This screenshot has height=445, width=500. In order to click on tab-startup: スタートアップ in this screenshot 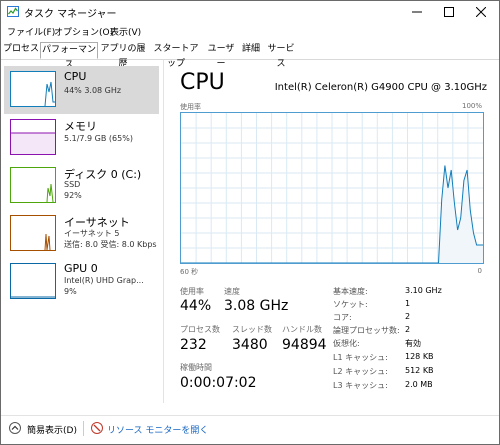, I will do `click(176, 55)`.